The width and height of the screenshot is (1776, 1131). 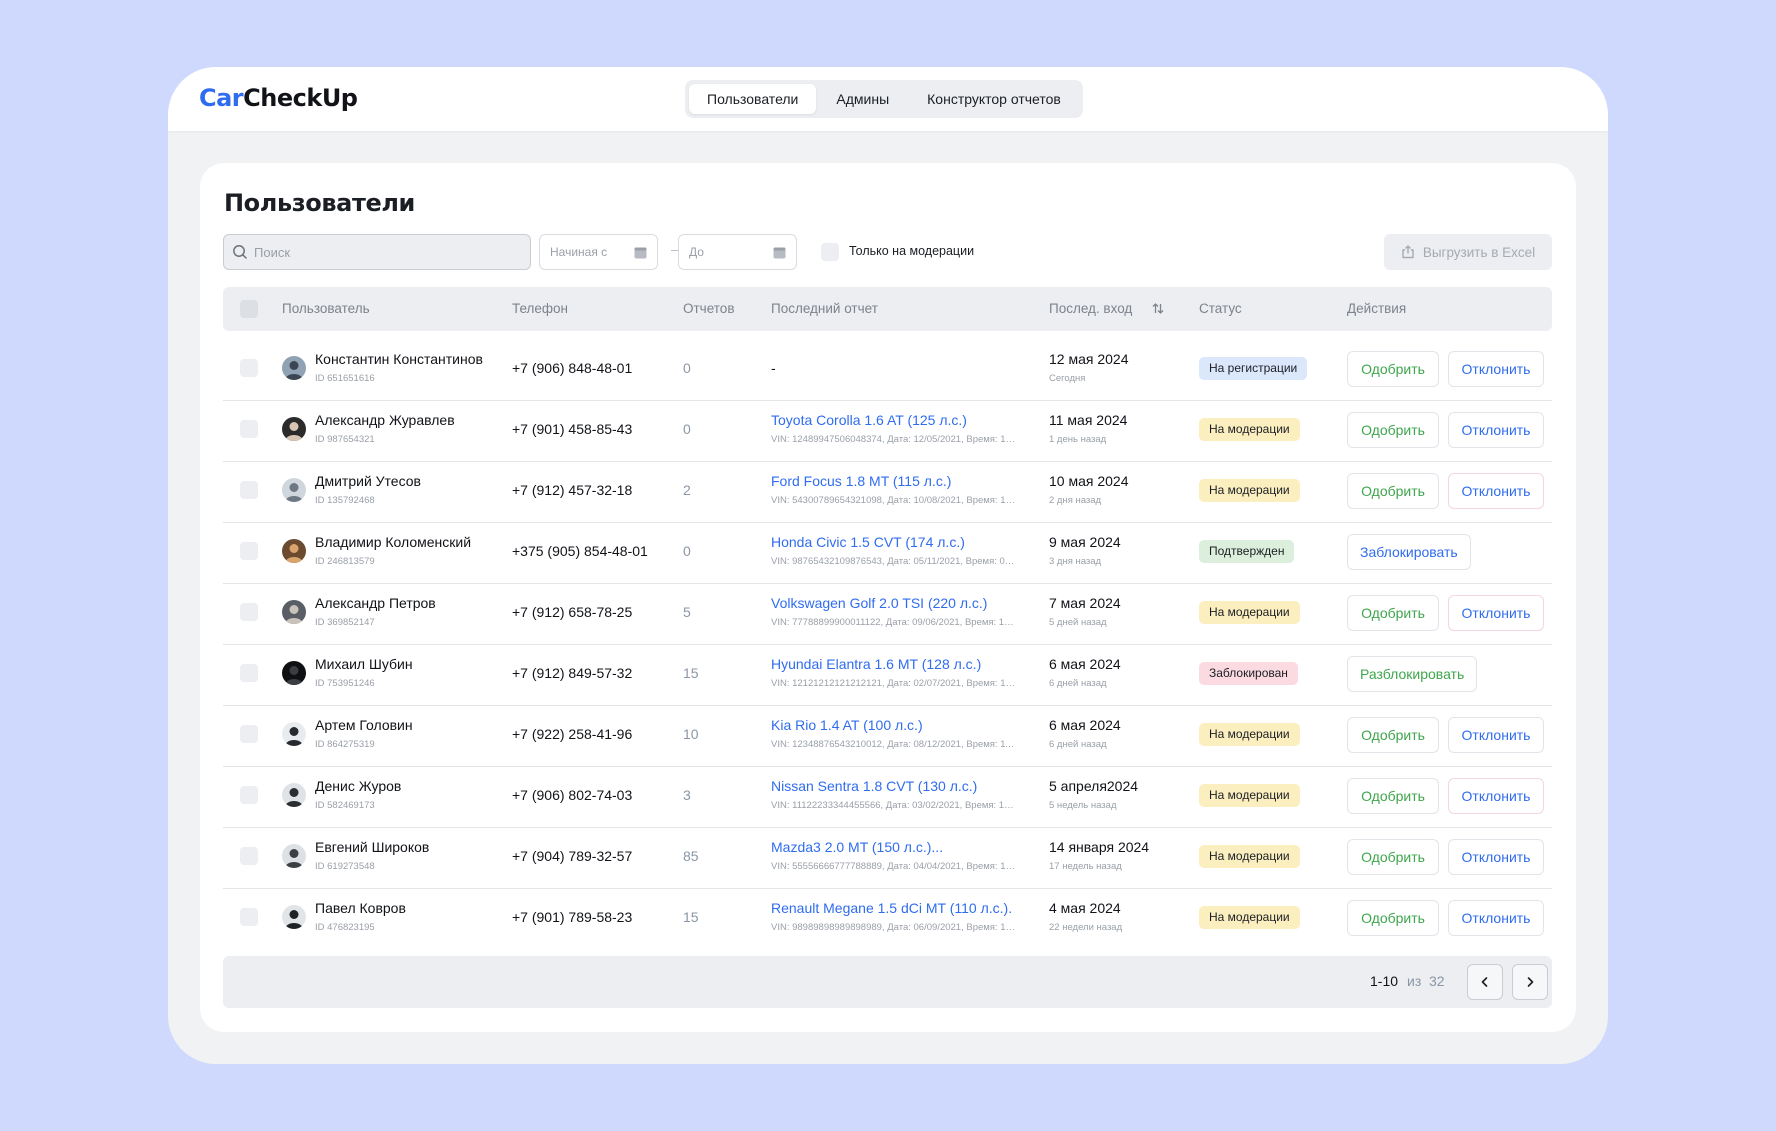 What do you see at coordinates (709, 308) in the screenshot?
I see `col-reports: Отчетов` at bounding box center [709, 308].